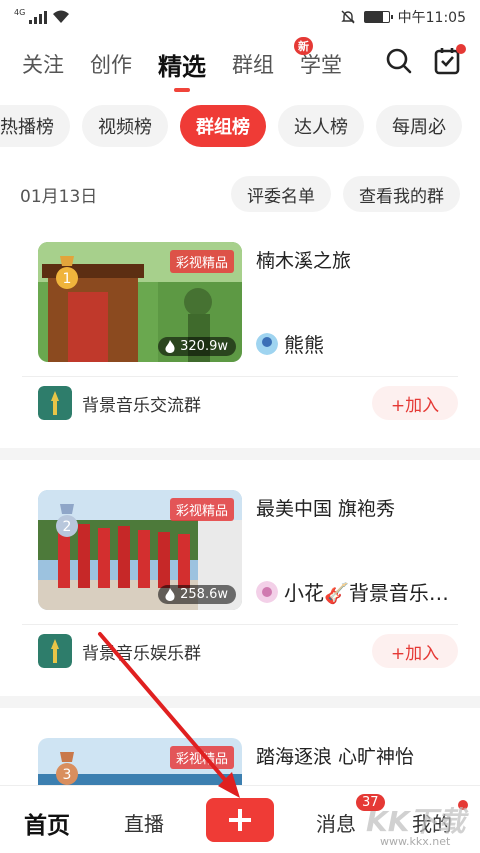  I want to click on plus-icon, so click(240, 820).